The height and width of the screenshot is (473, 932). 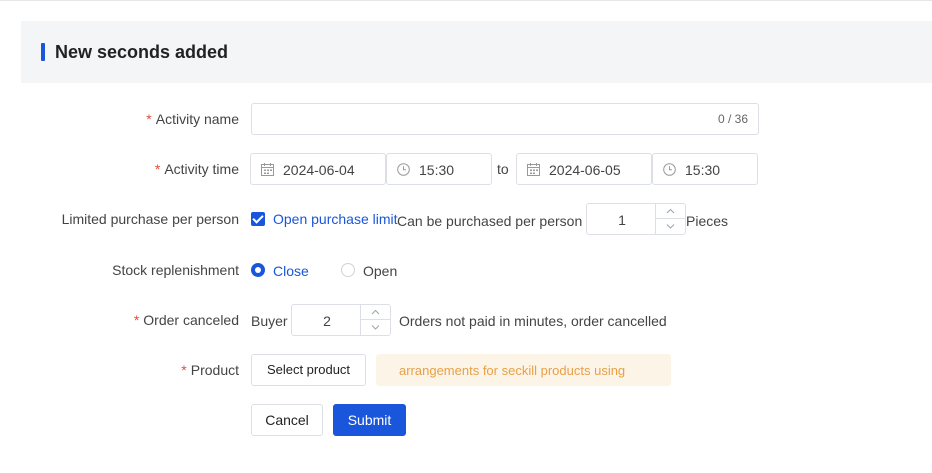 What do you see at coordinates (287, 420) in the screenshot?
I see `cancel-button: Cancel` at bounding box center [287, 420].